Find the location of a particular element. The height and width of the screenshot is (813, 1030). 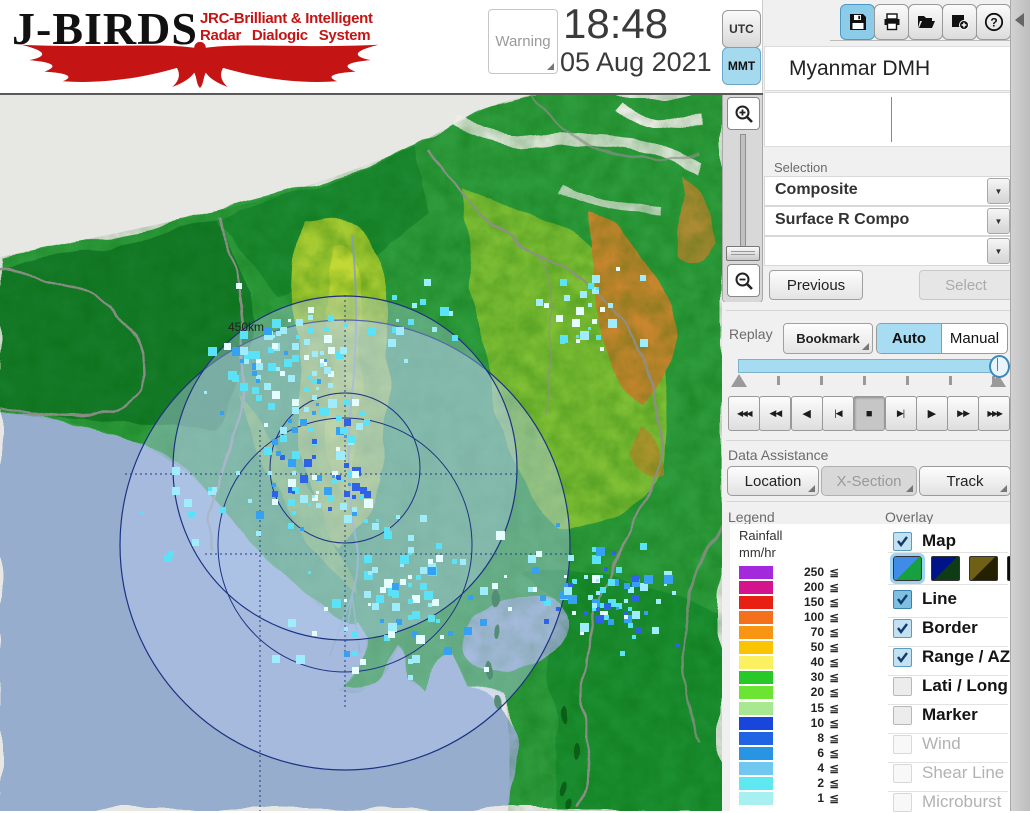

panel-edge-strip is located at coordinates (1020, 405).